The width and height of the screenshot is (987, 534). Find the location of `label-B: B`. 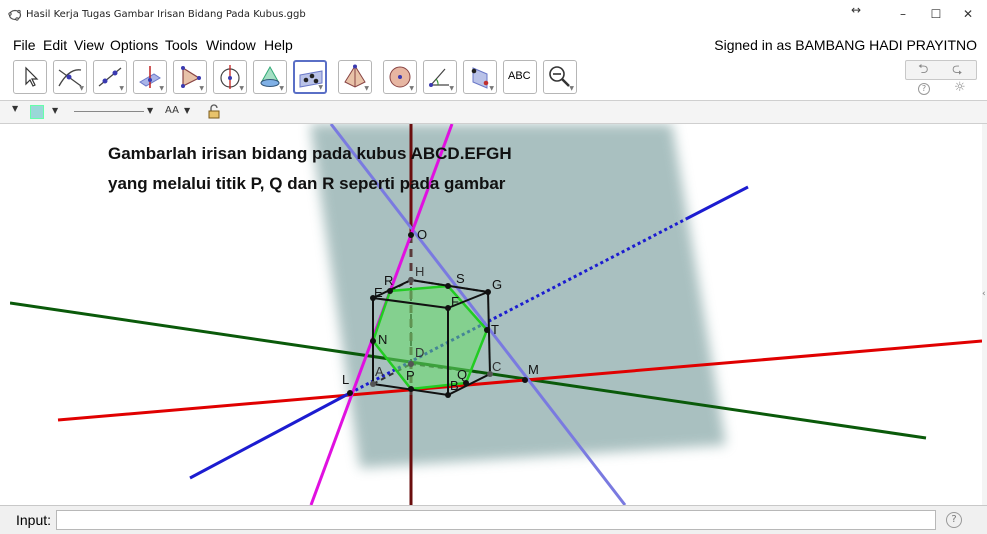

label-B: B is located at coordinates (454, 385).